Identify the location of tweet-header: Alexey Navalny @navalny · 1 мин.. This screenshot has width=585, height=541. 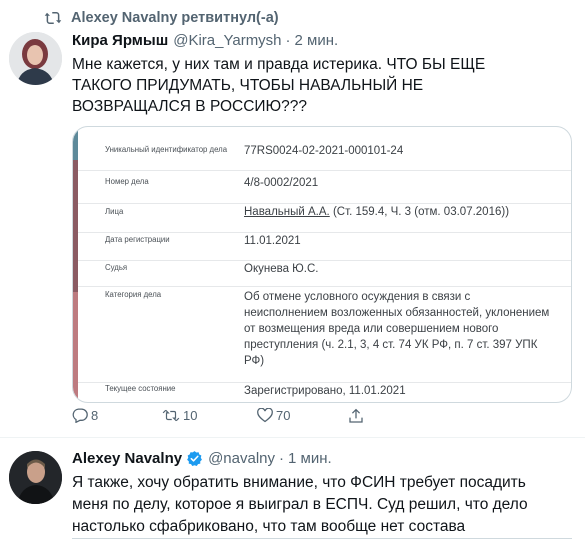
(202, 458).